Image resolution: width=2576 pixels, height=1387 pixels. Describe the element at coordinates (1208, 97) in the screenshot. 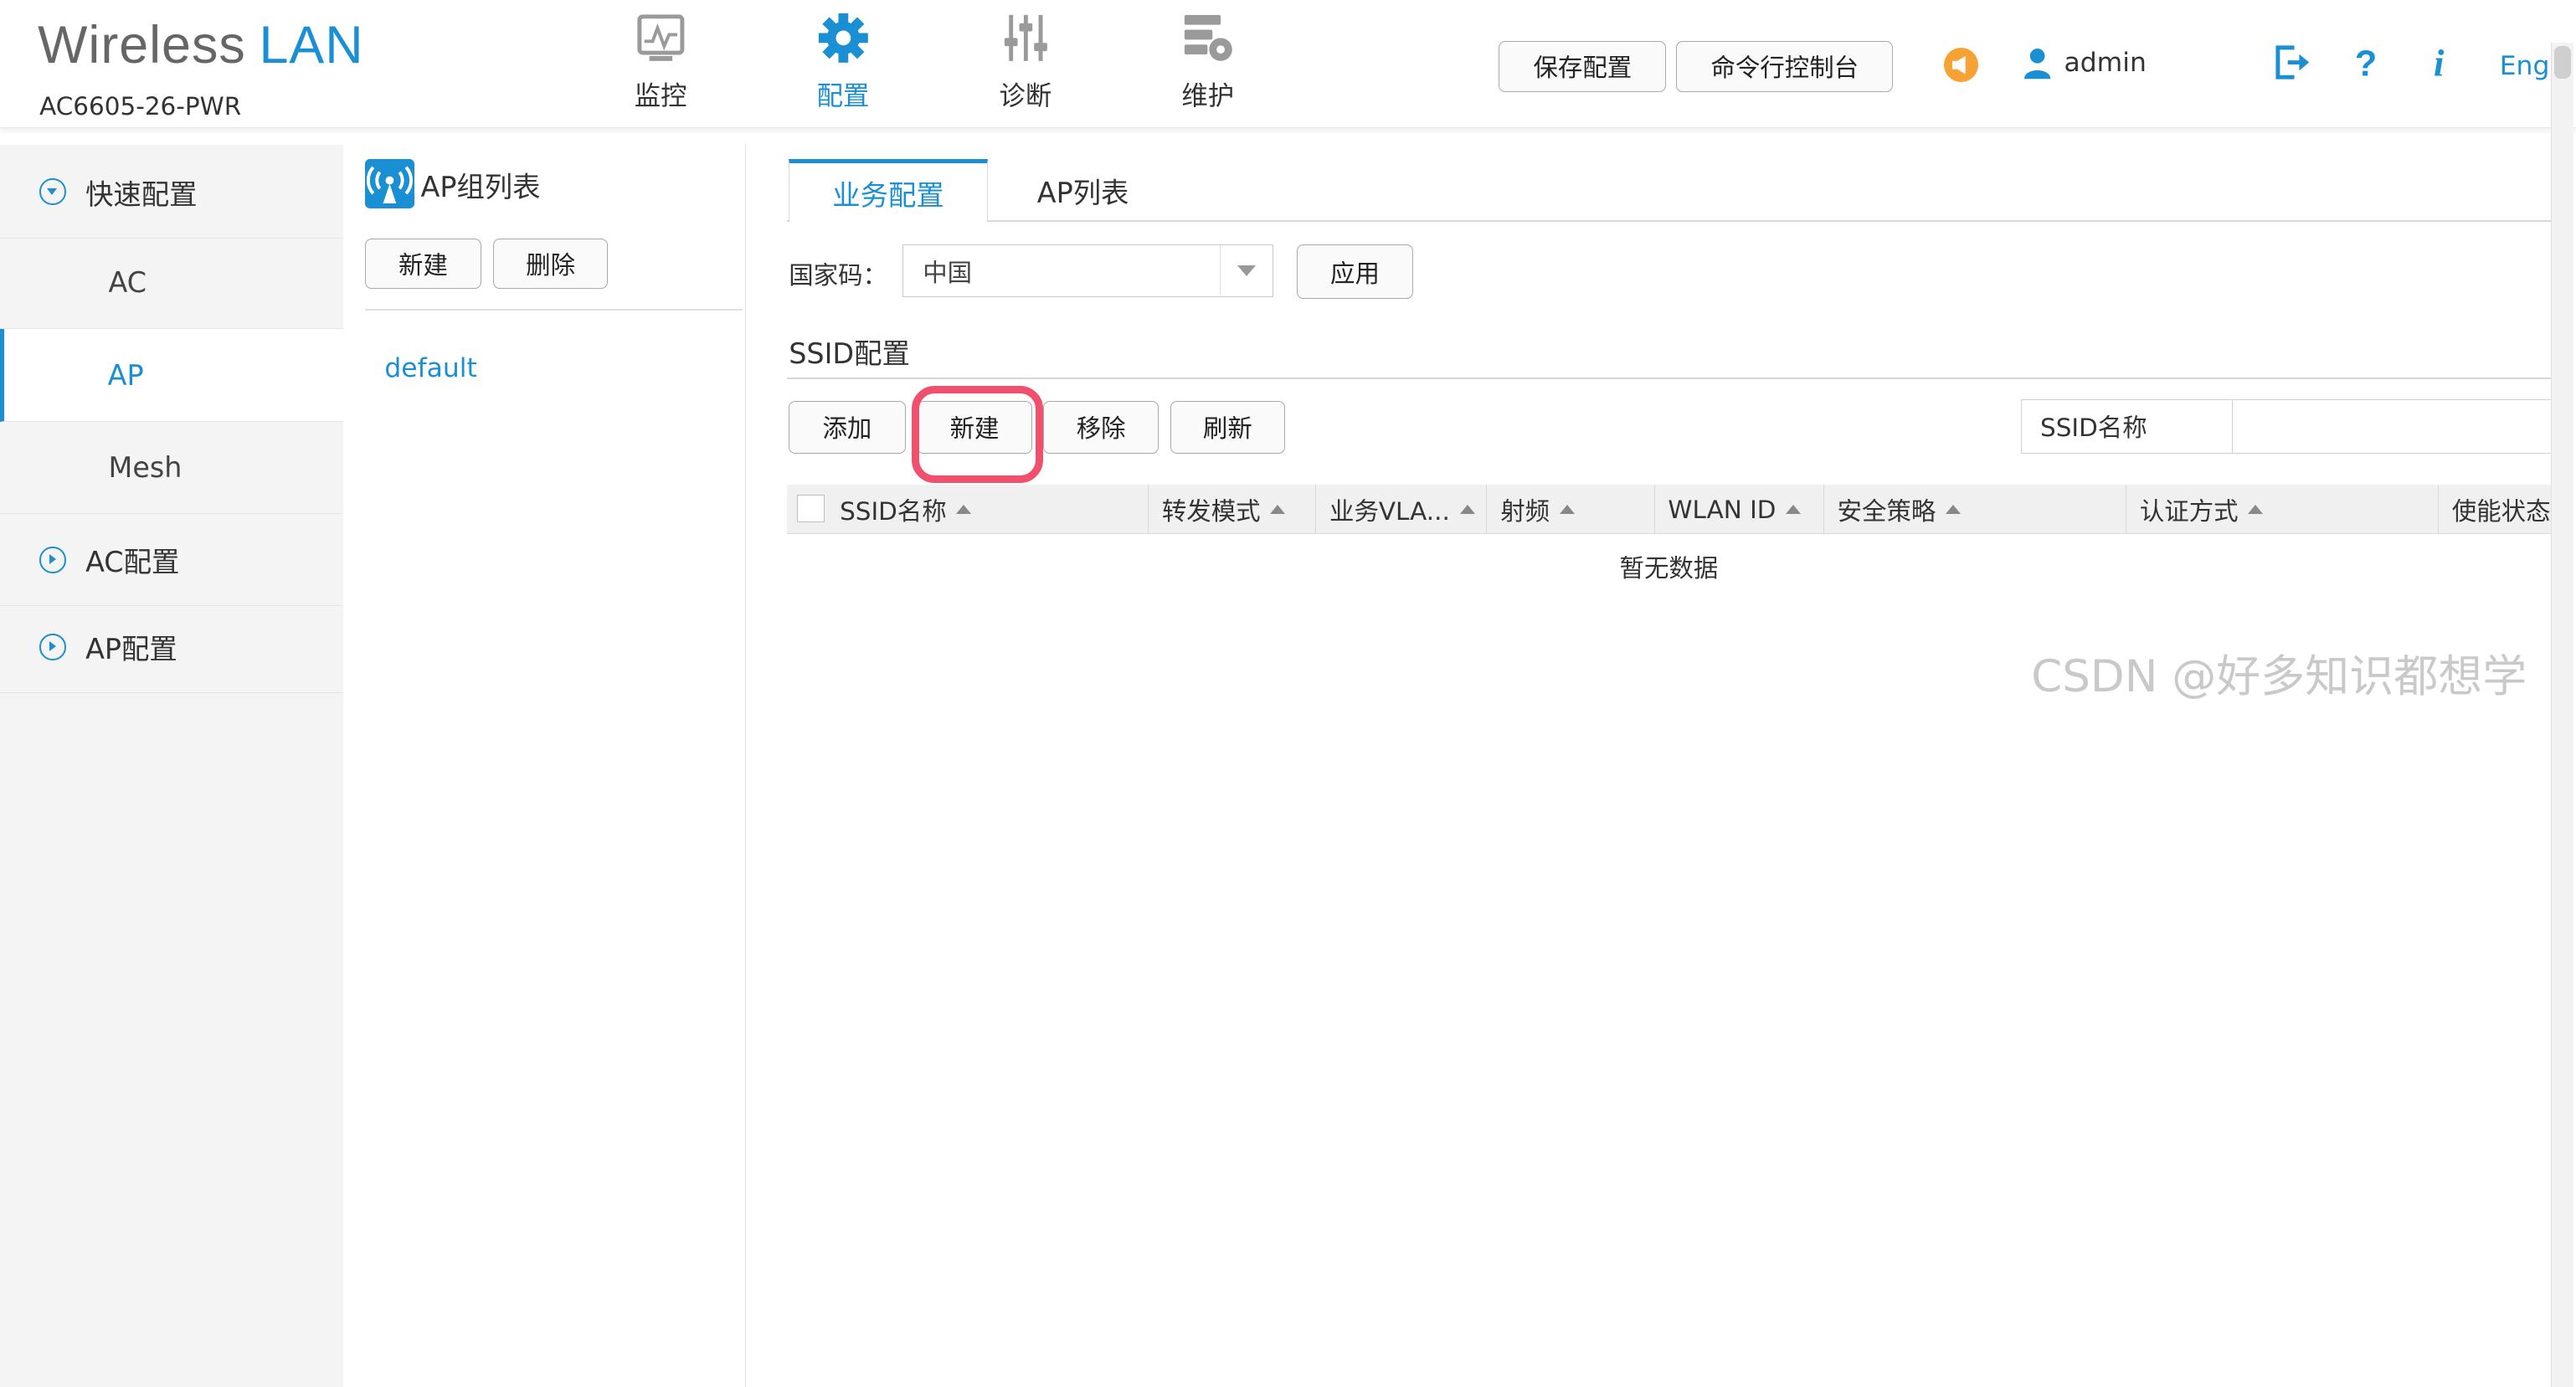

I see `nav-label-maintain: 维护` at that location.